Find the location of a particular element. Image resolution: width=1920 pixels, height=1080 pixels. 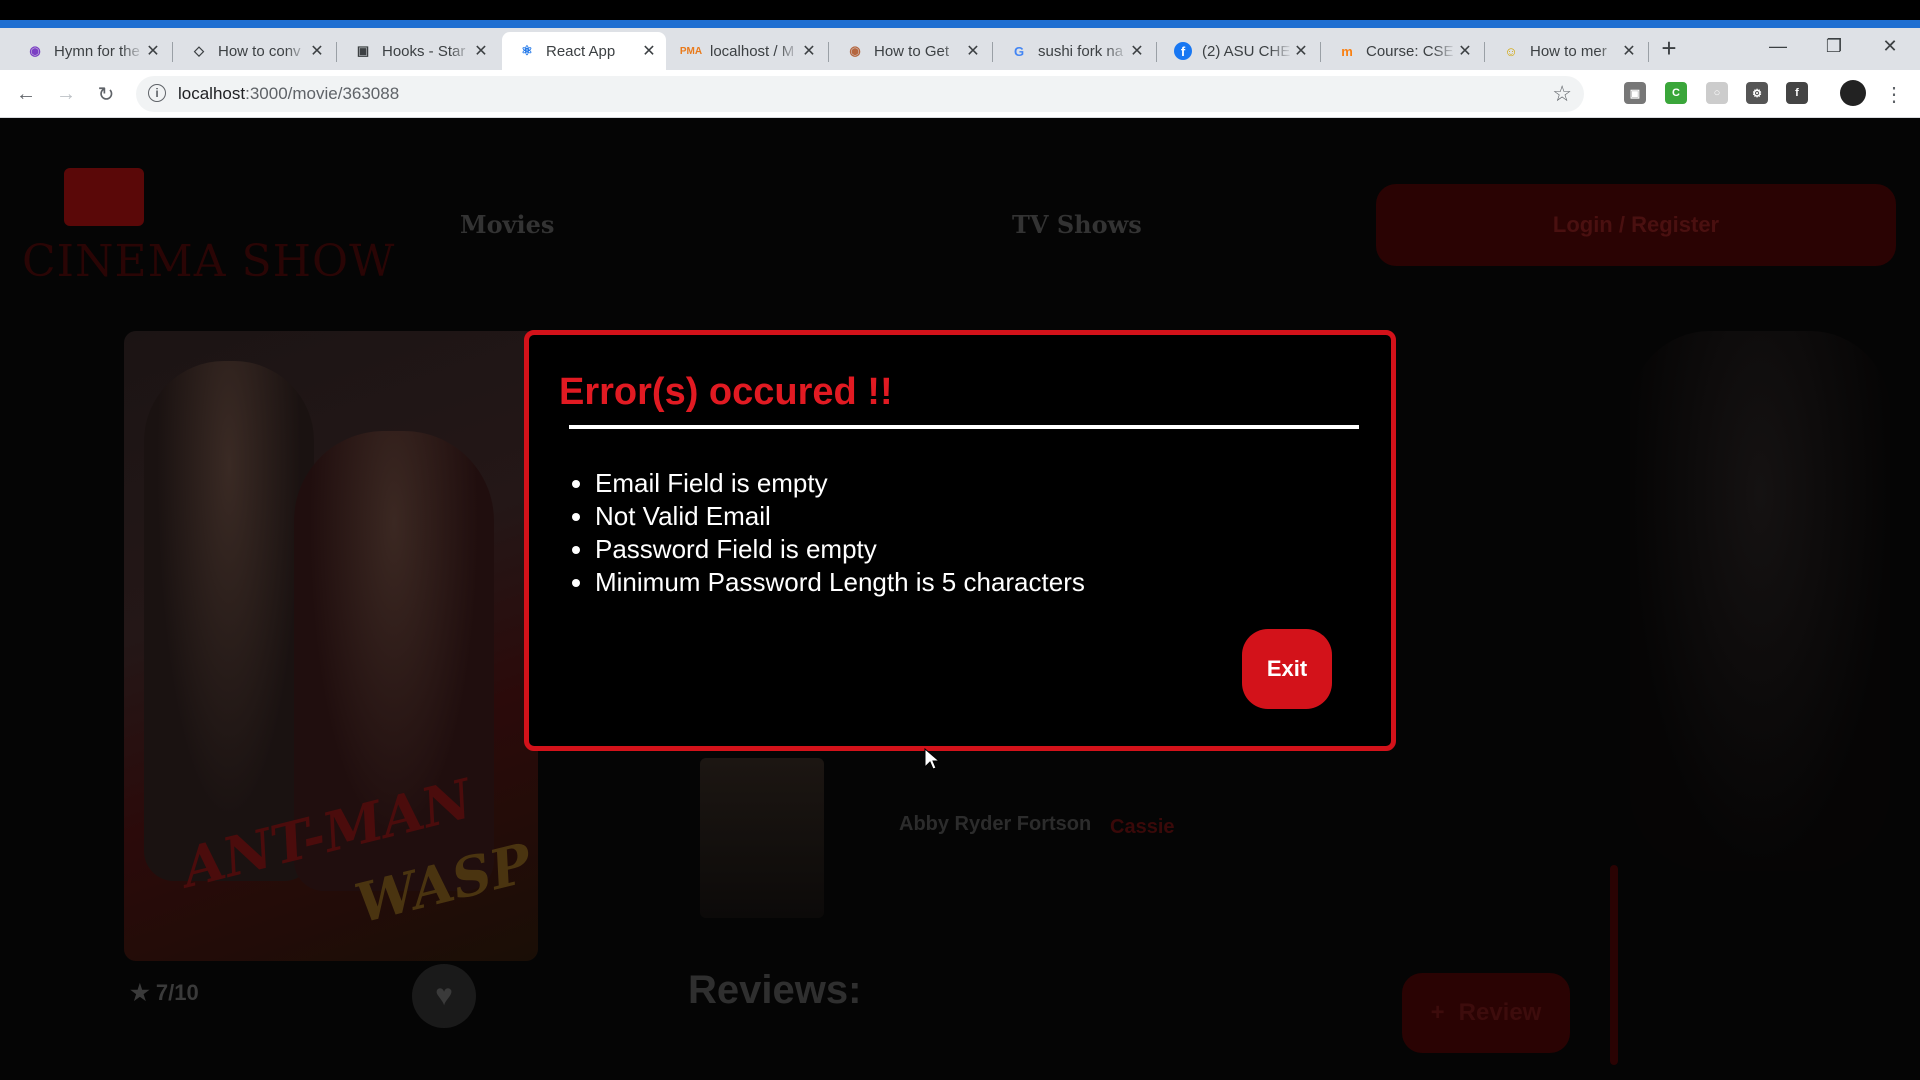

close-window-icon: ✕ is located at coordinates (1890, 46).